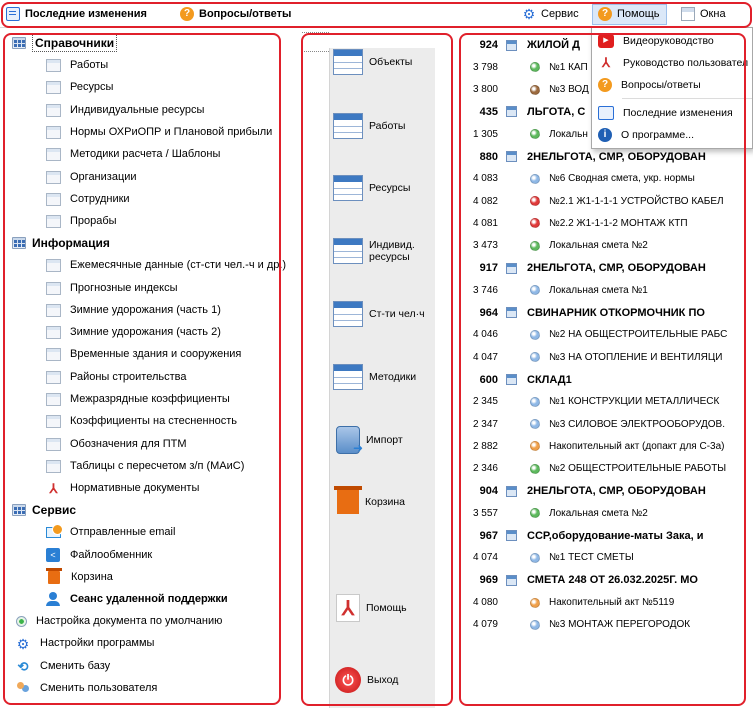 Image resolution: width=753 pixels, height=711 pixels. What do you see at coordinates (61, 243) in the screenshot?
I see `category-information: Информация` at bounding box center [61, 243].